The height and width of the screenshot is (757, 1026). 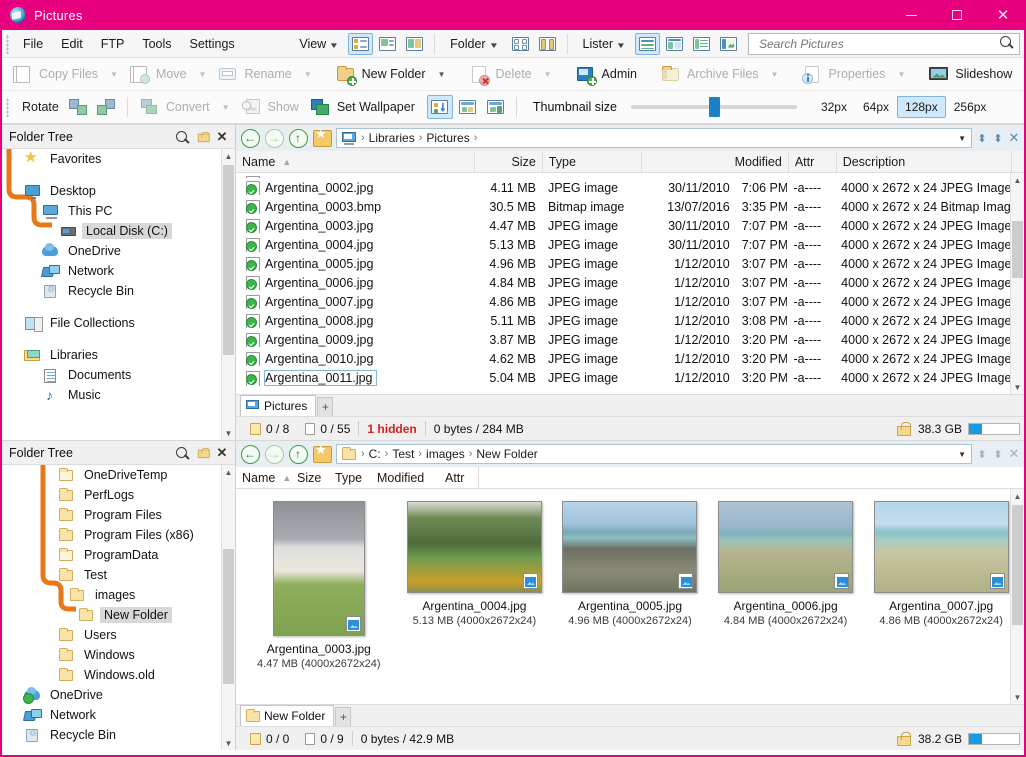 What do you see at coordinates (654, 454) in the screenshot?
I see `bottom-breadcrumb-field: › C: › Test › images › New Folder ▼` at bounding box center [654, 454].